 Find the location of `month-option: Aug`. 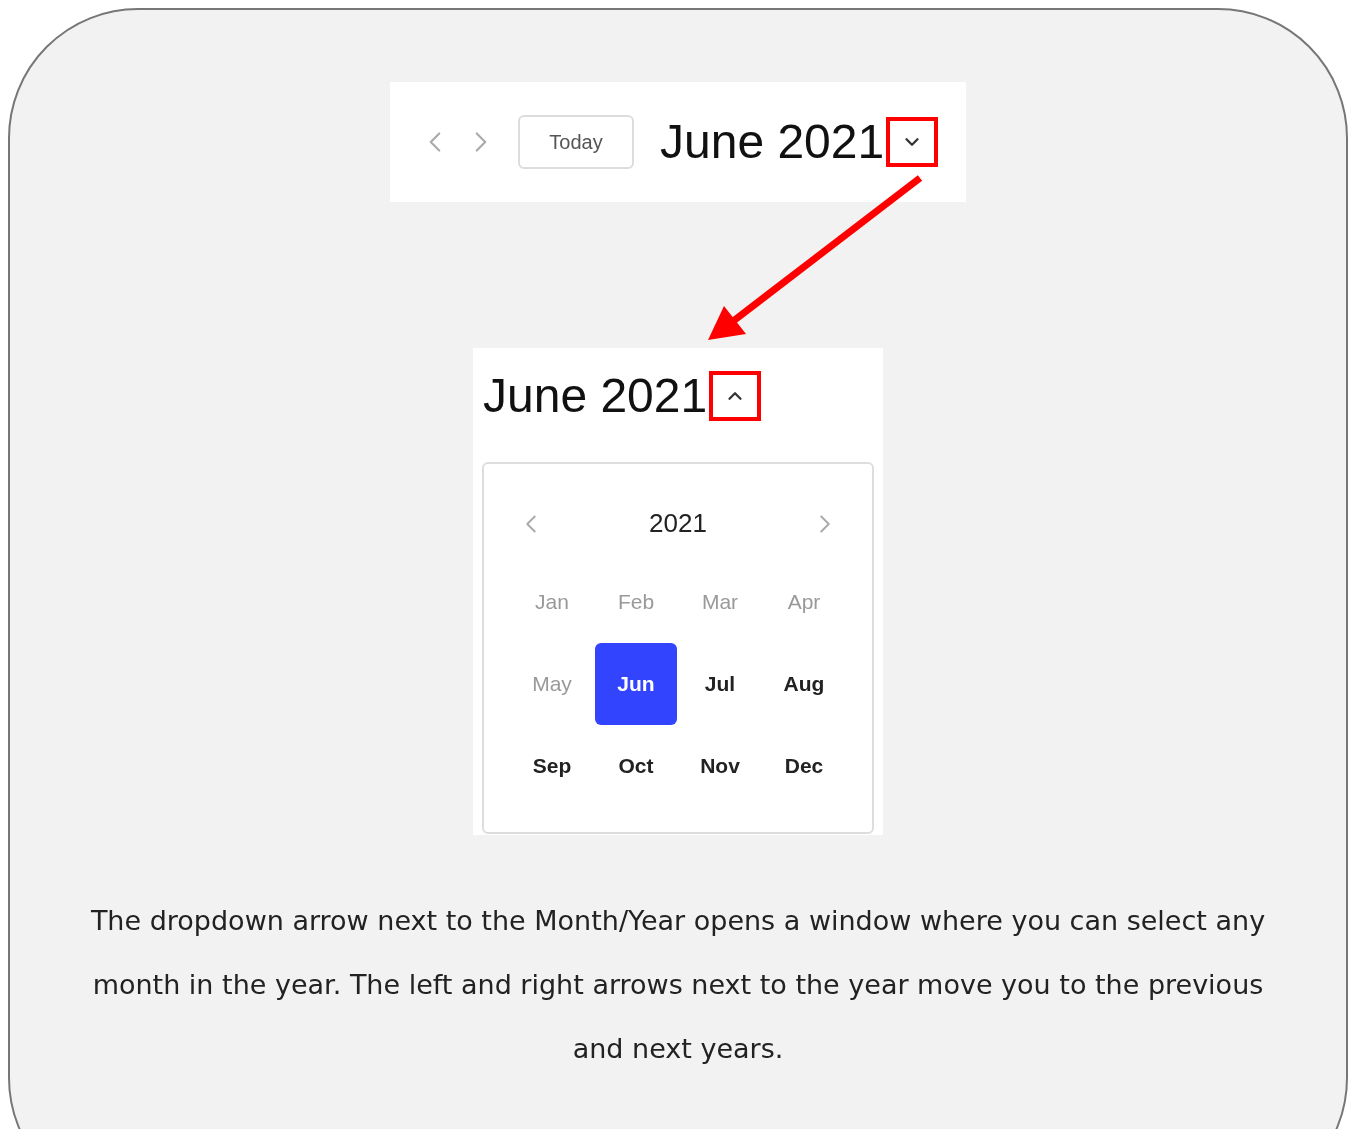

month-option: Aug is located at coordinates (804, 684).